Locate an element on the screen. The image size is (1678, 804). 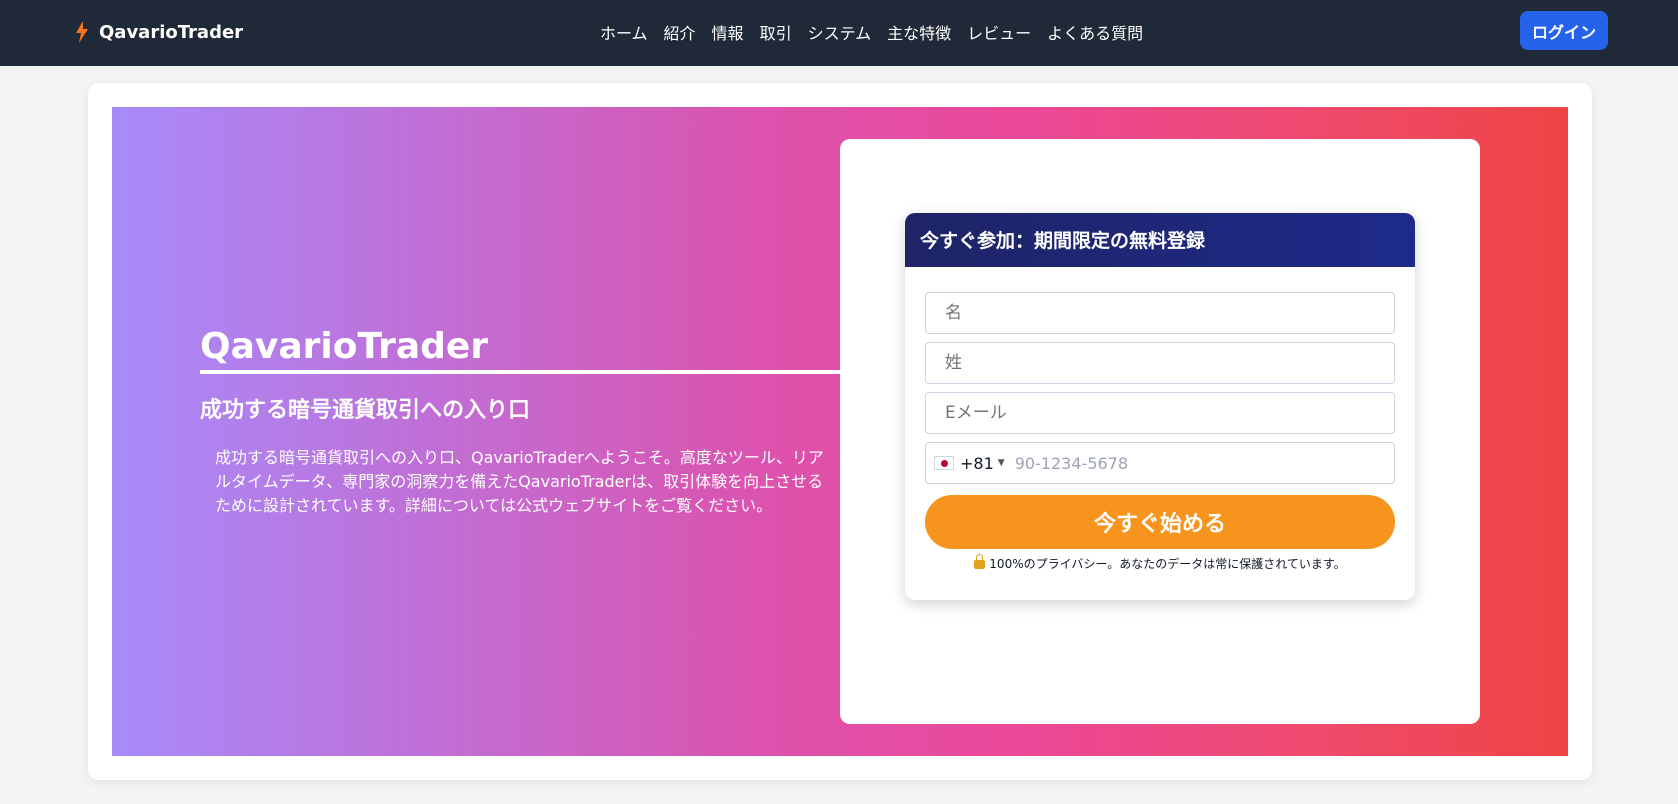
nav-home: ホーム is located at coordinates (624, 32).